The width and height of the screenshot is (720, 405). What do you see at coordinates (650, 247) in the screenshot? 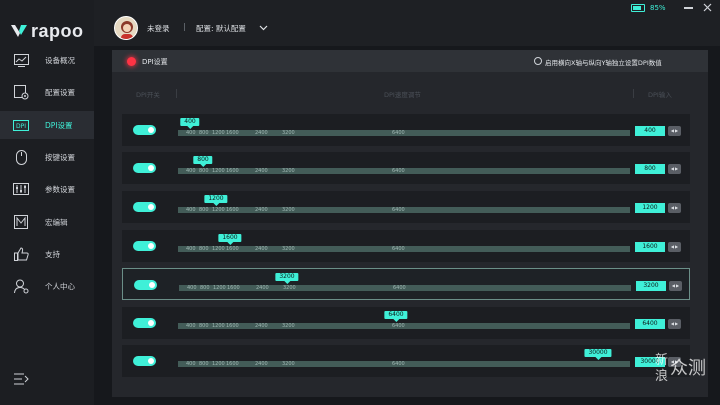
I see `dpi-input: 1600` at bounding box center [650, 247].